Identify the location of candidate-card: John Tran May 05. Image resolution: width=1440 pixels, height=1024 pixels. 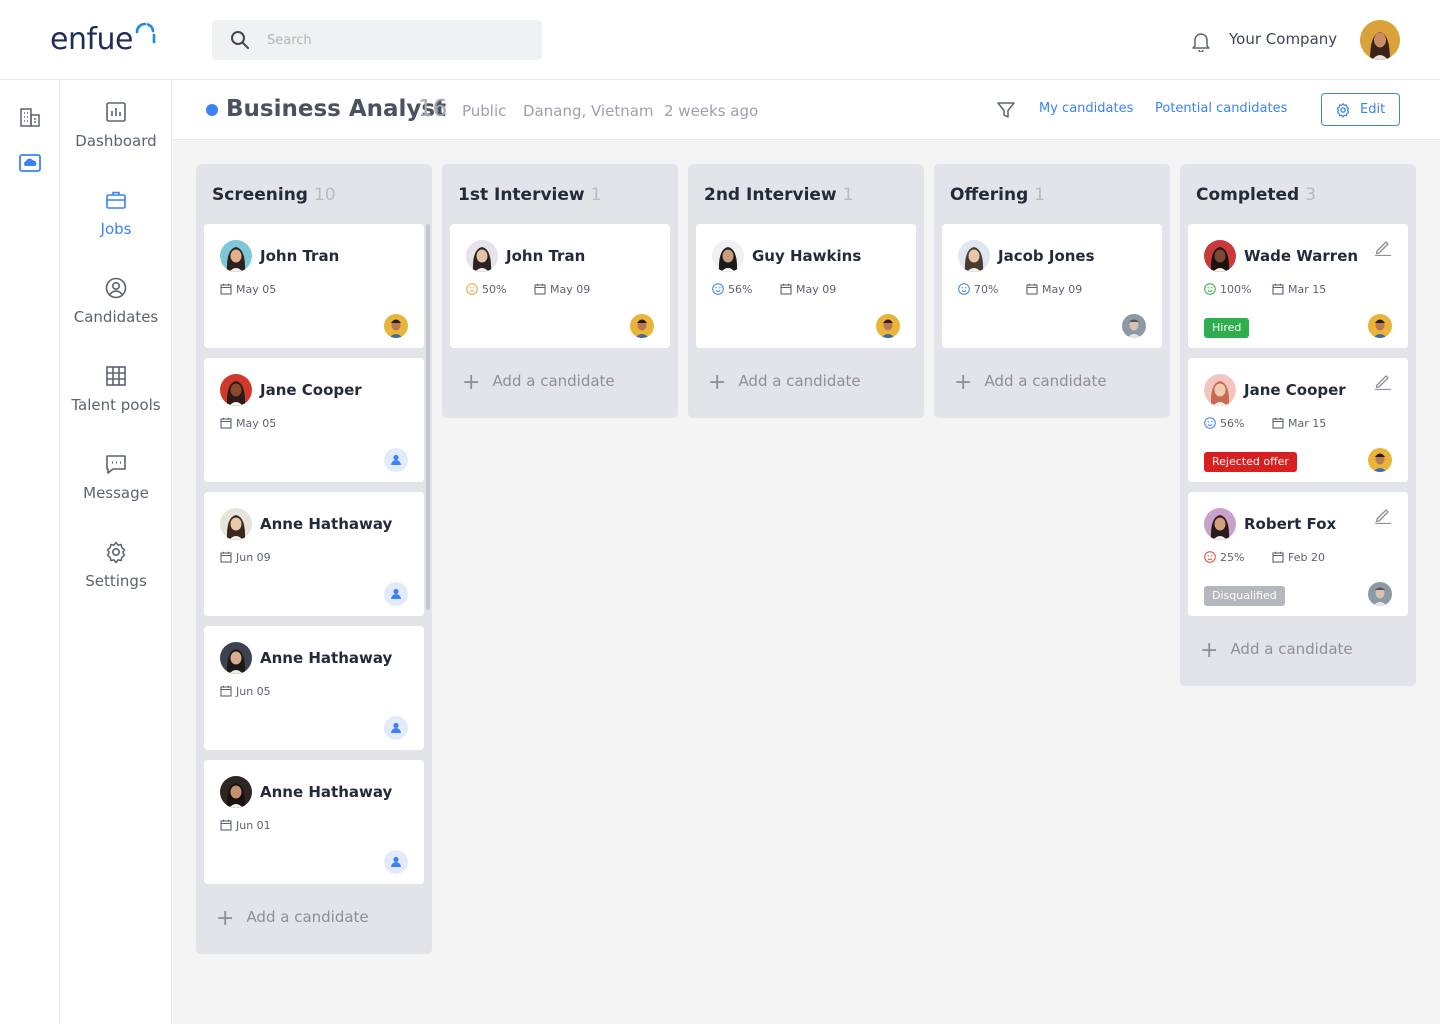
(314, 286).